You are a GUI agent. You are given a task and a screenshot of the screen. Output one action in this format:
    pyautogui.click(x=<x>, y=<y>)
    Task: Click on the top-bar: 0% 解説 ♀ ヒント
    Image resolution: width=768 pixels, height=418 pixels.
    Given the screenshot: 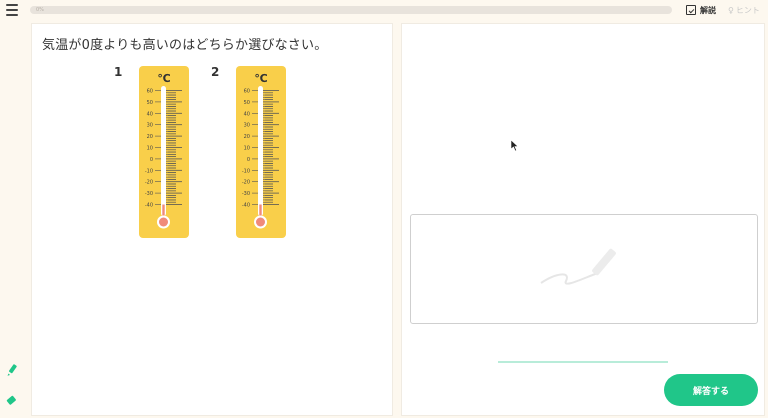 What is the action you would take?
    pyautogui.click(x=384, y=10)
    